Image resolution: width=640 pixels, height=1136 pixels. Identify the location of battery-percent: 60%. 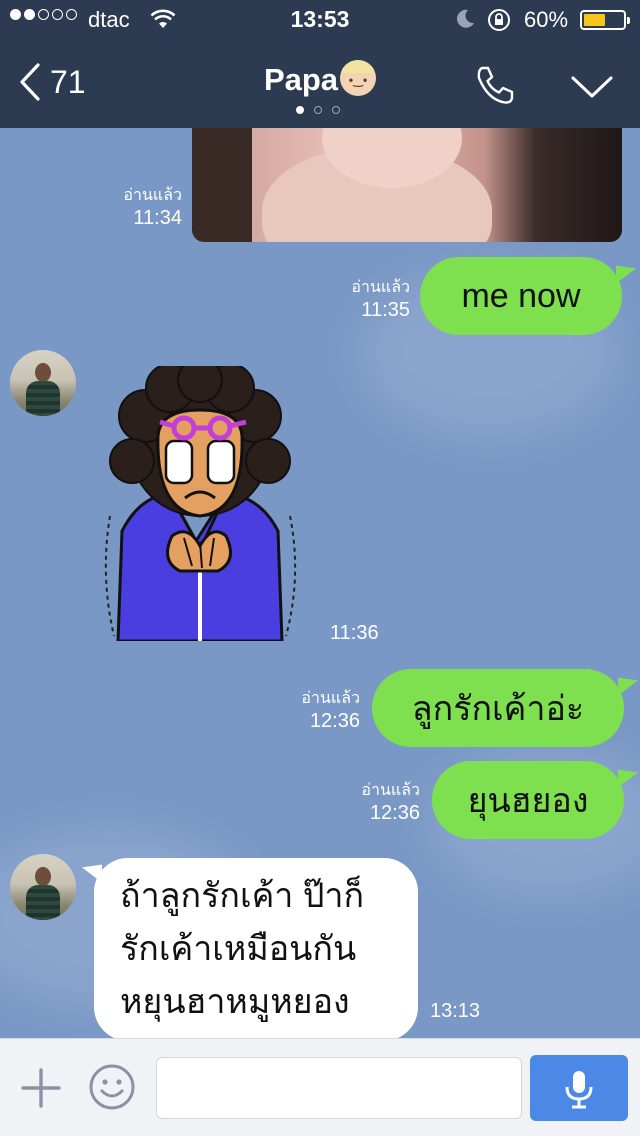
(546, 19).